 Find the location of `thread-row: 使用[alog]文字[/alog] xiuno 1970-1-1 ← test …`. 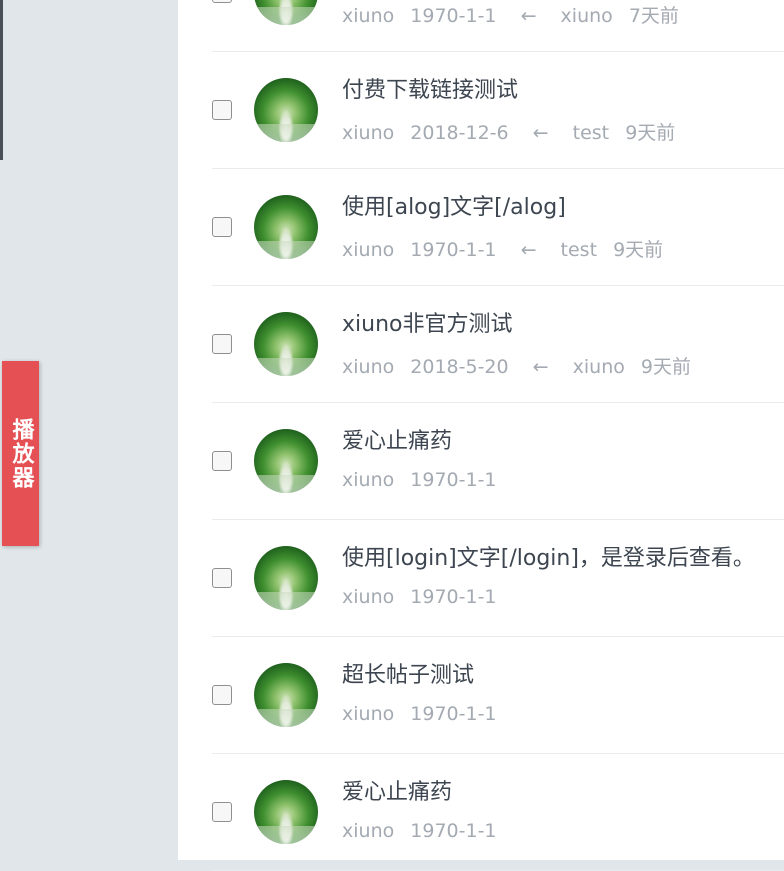

thread-row: 使用[alog]文字[/alog] xiuno 1970-1-1 ← test … is located at coordinates (498, 227).